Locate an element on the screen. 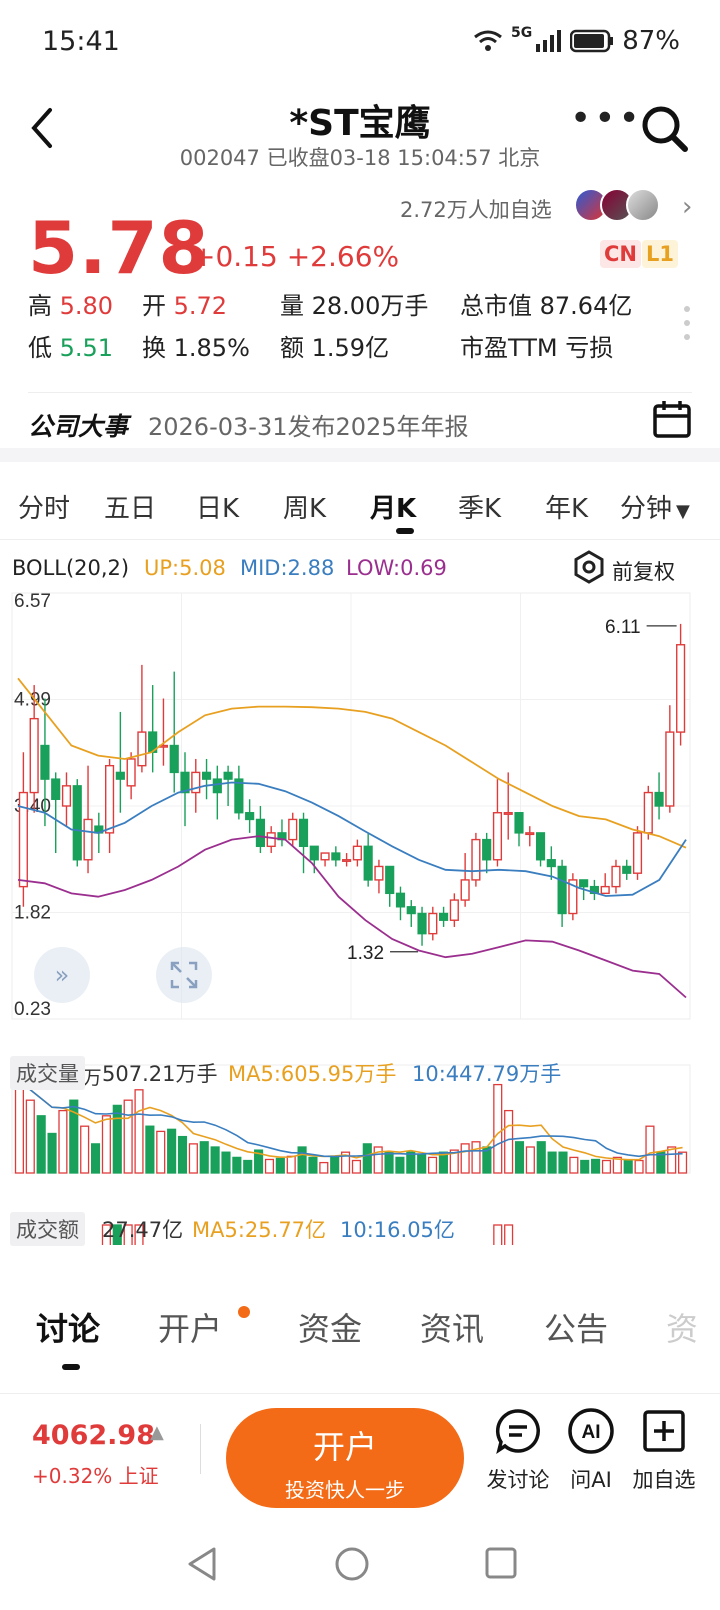  settings-icon is located at coordinates (589, 567).